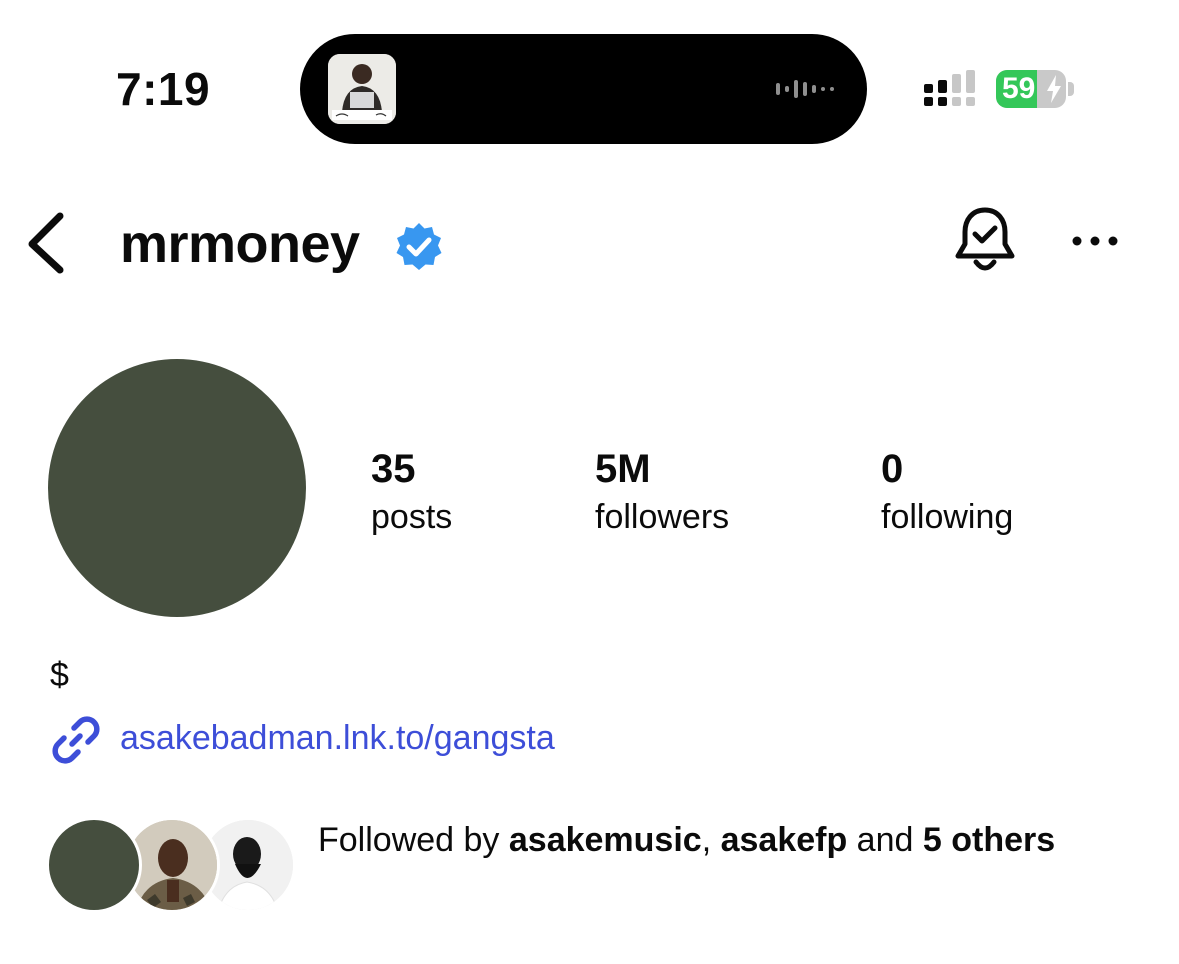  What do you see at coordinates (605, 840) in the screenshot?
I see `mutual-follower-username: asakemusic` at bounding box center [605, 840].